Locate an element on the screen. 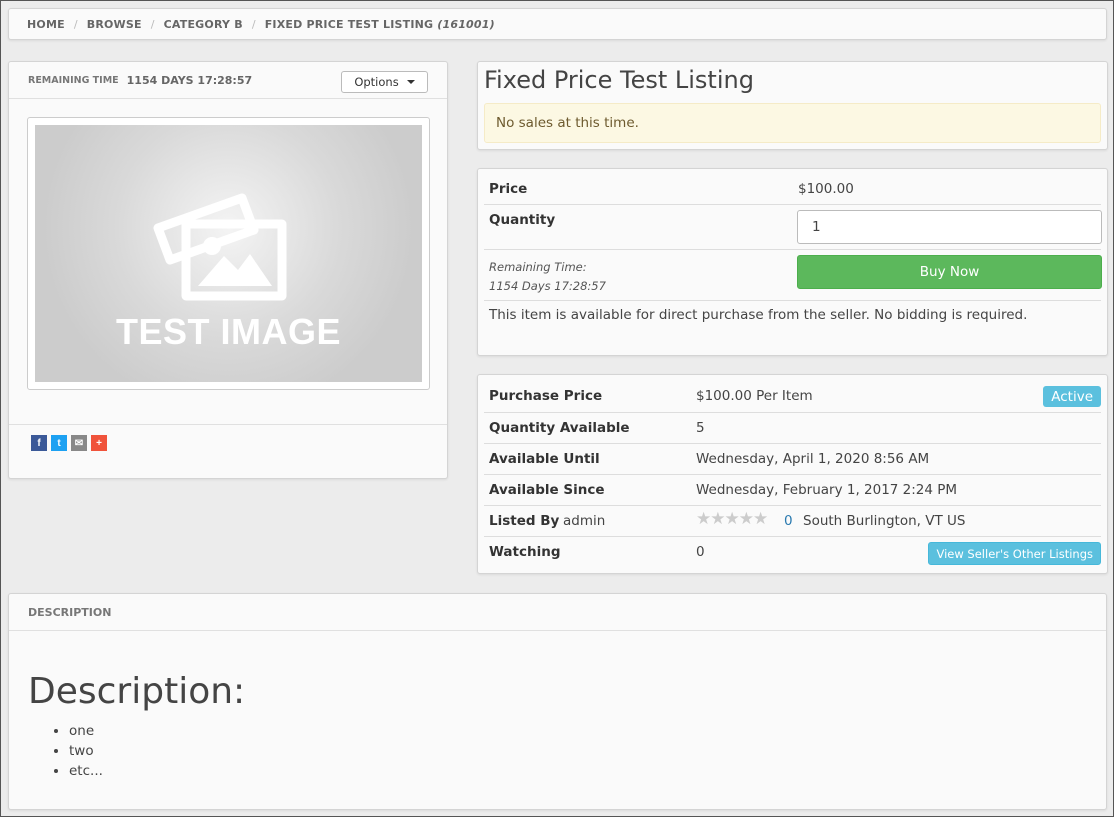 This screenshot has height=817, width=1114. facebook-icon: f is located at coordinates (39, 443).